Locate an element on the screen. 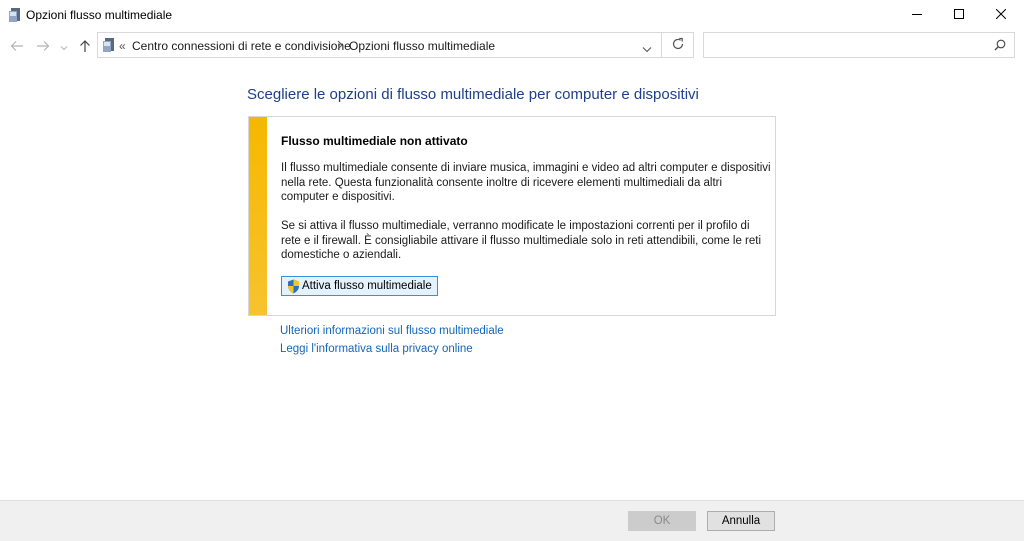 Image resolution: width=1024 pixels, height=541 pixels. minimize-button is located at coordinates (917, 15).